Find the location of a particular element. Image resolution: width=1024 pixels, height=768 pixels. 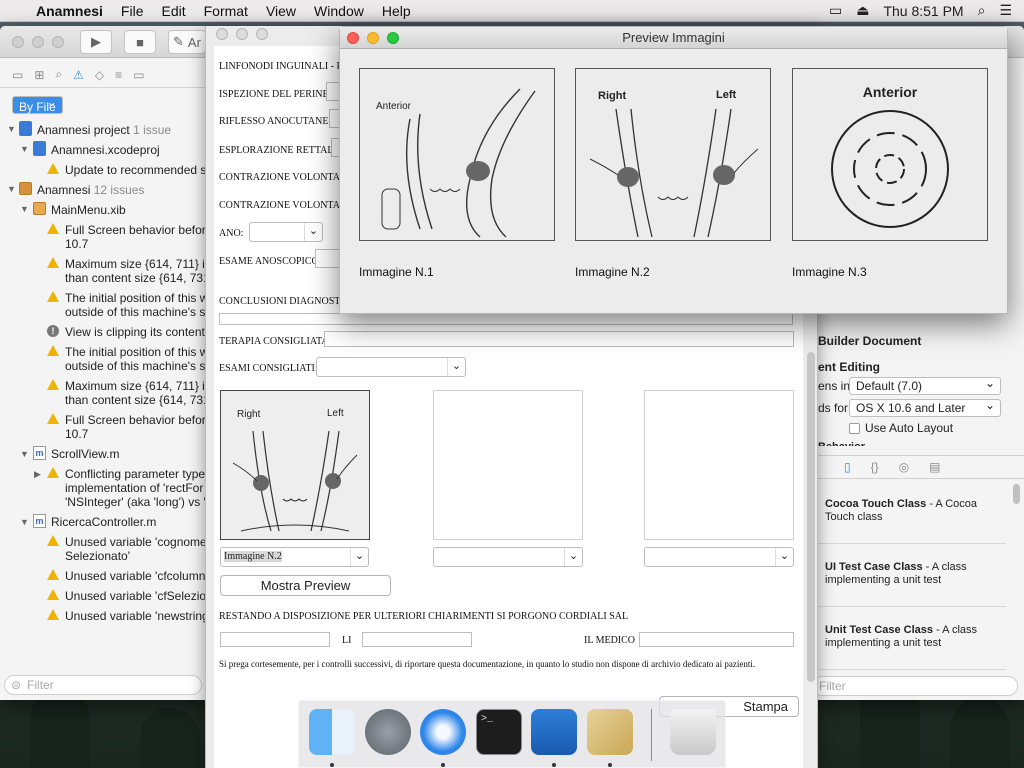

citta-field is located at coordinates (275, 639).